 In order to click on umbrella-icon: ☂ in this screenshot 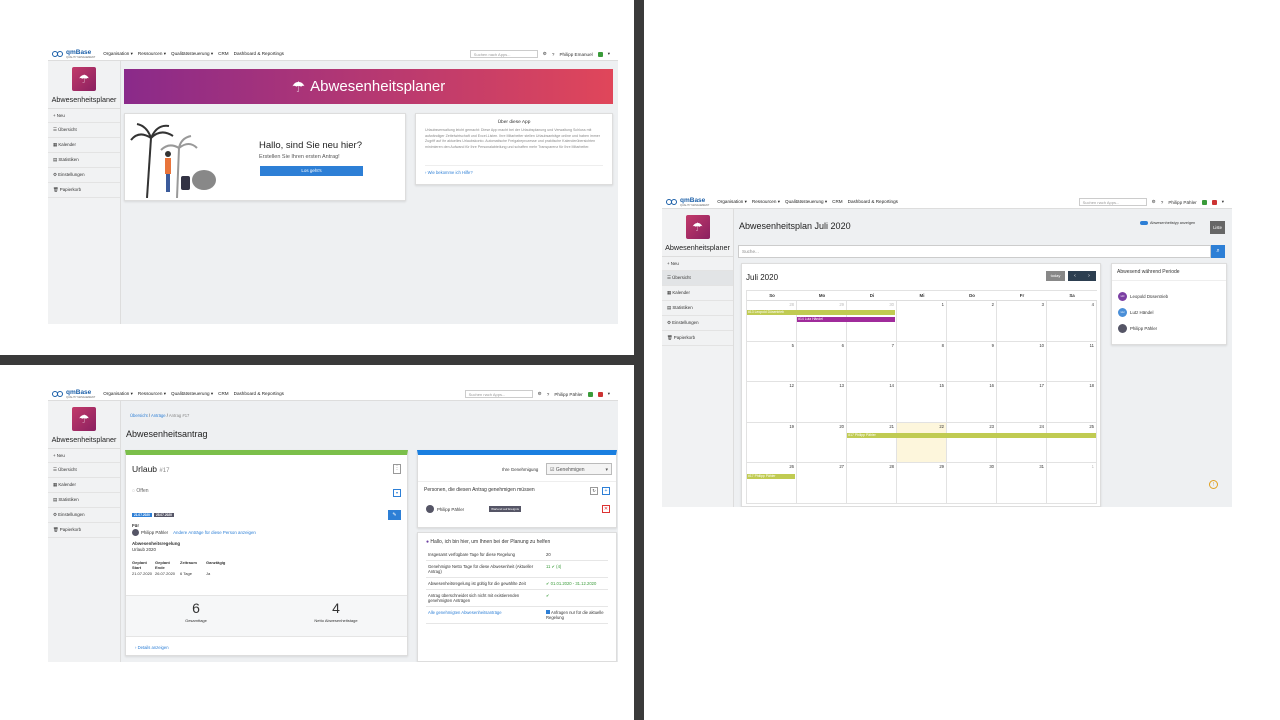, I will do `click(298, 87)`.